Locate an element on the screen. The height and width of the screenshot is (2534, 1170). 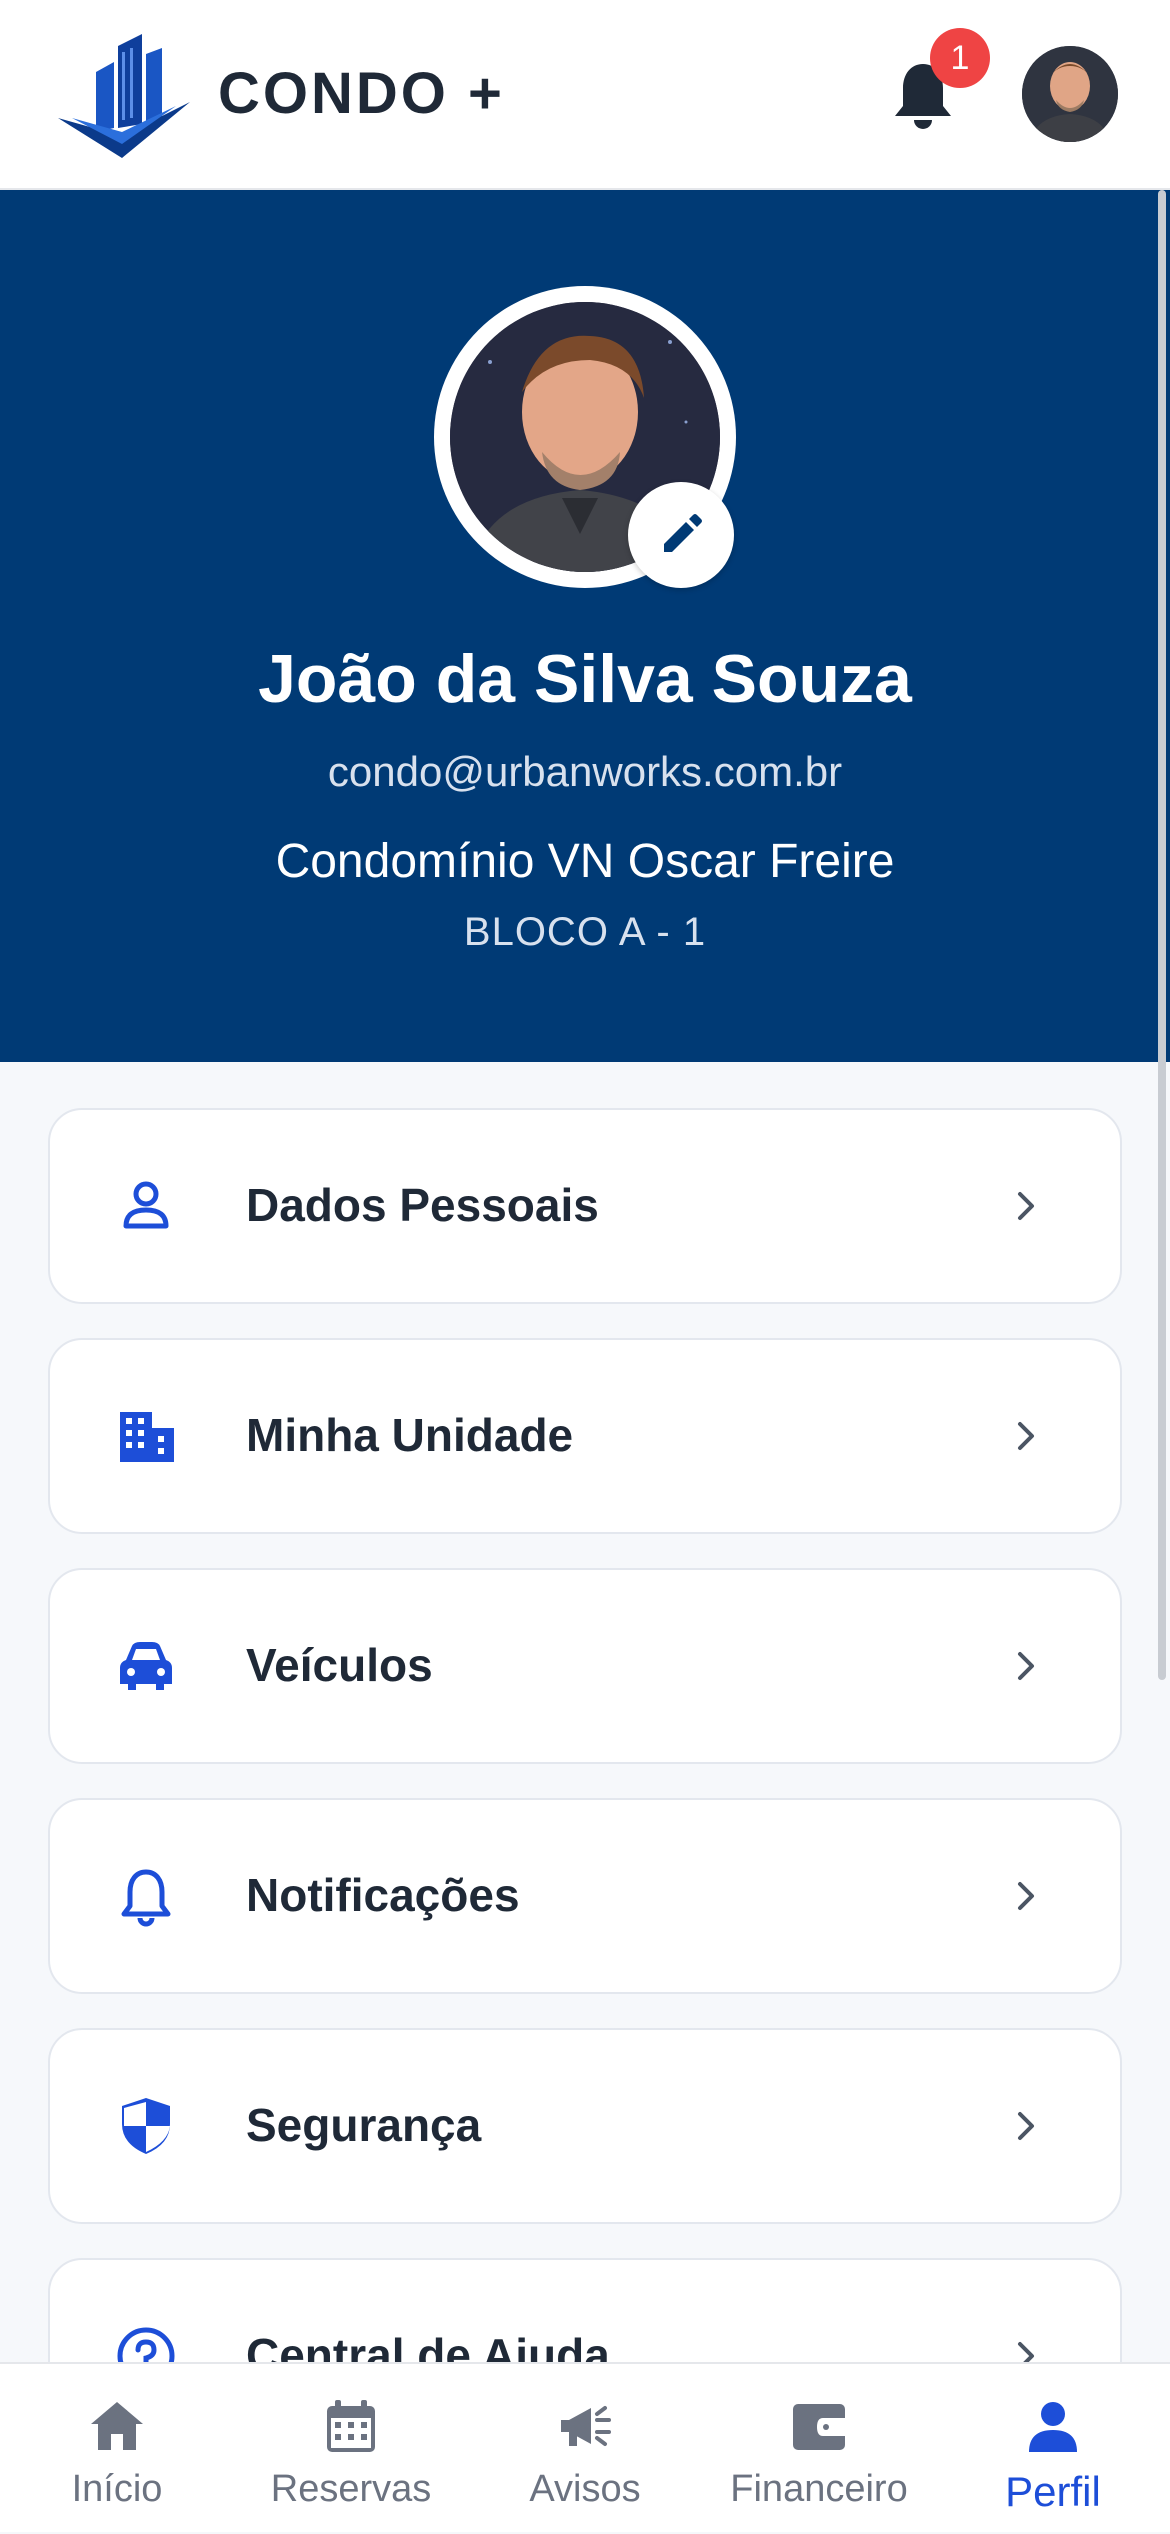
profile-email: condo@urbanworks.com.br is located at coordinates (585, 771).